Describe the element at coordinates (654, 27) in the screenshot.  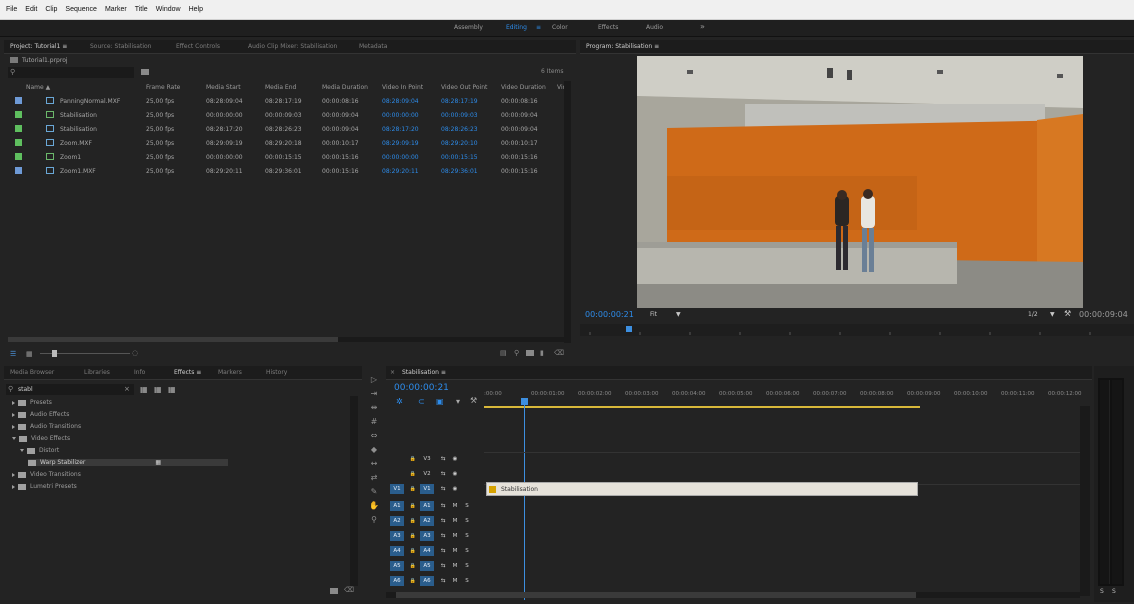
I see `workspace-audio: Audio` at that location.